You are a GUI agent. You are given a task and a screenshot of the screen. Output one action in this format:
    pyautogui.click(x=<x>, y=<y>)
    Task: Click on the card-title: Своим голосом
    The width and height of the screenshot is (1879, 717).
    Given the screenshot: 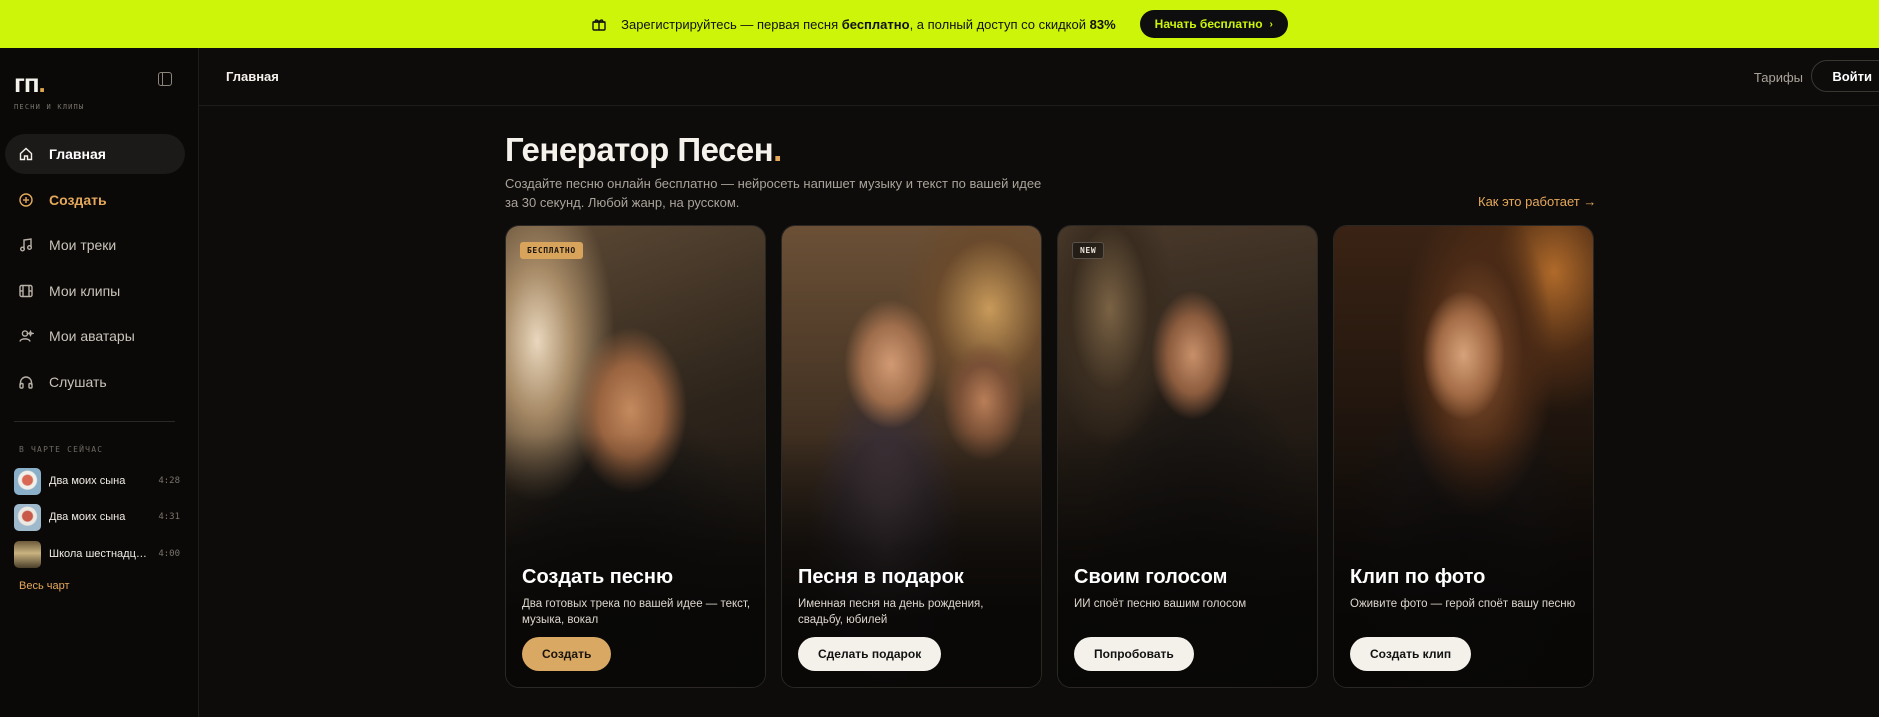 What is the action you would take?
    pyautogui.click(x=1151, y=577)
    